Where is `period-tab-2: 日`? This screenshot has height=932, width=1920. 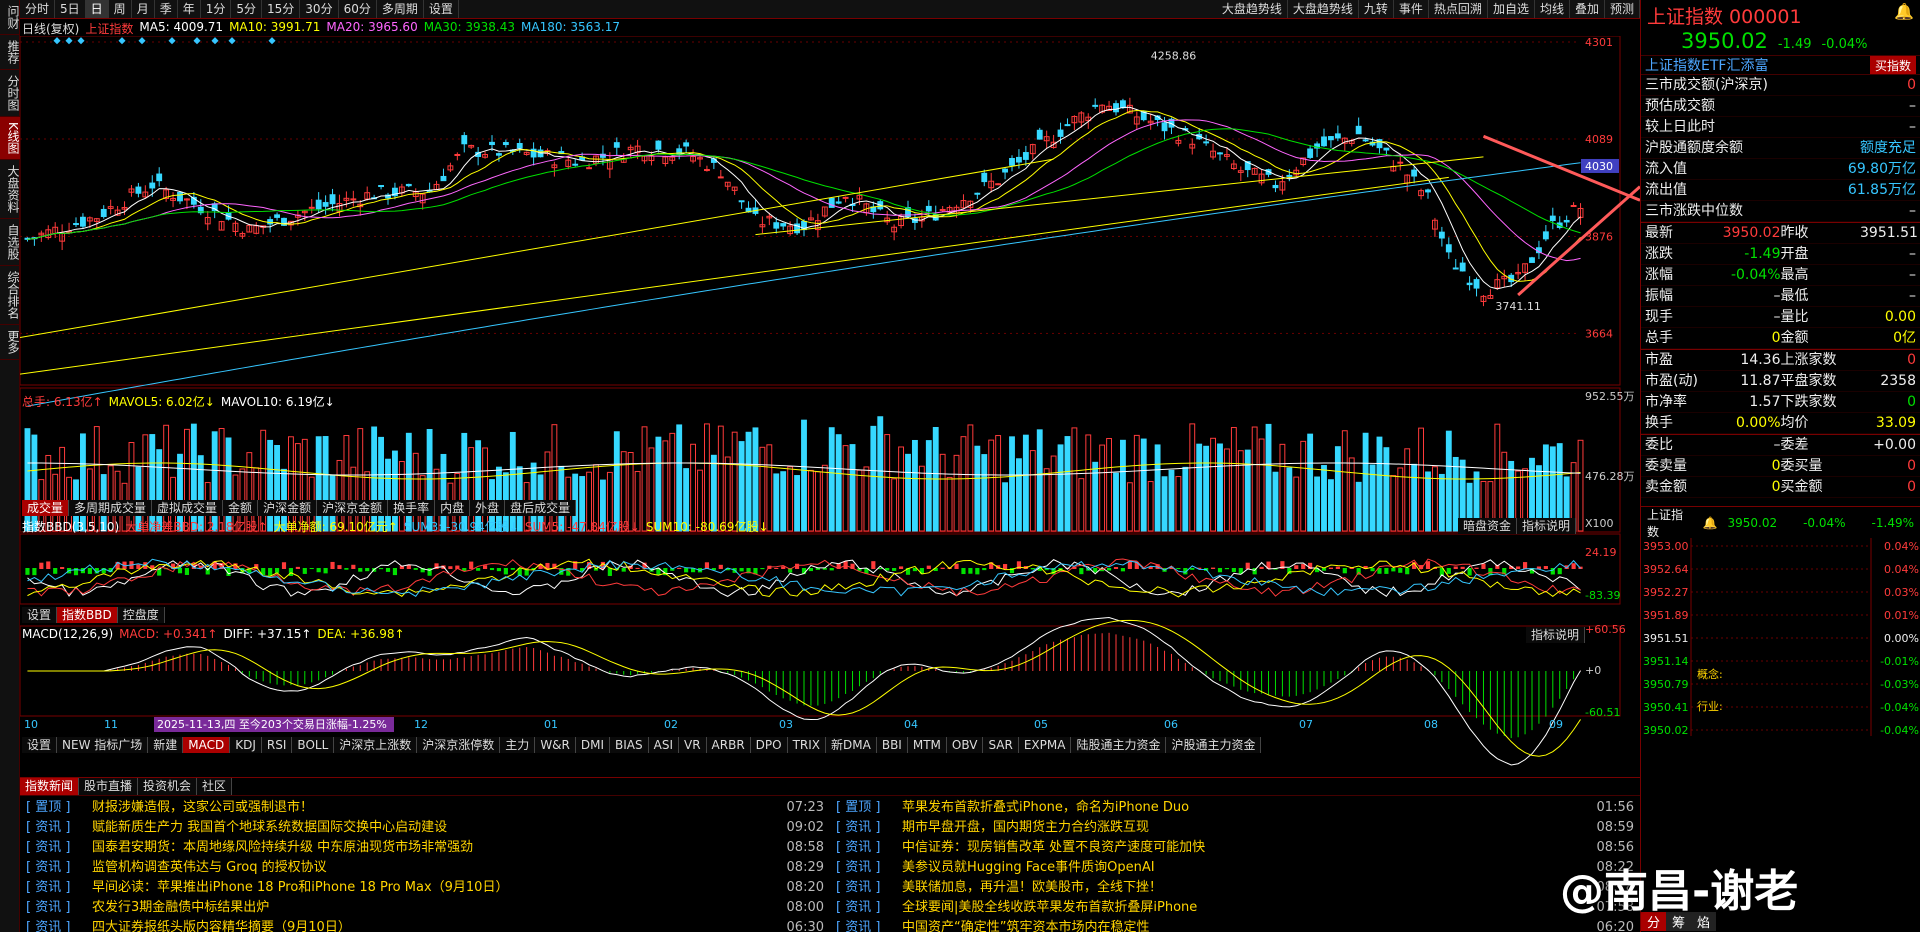
period-tab-2: 日 is located at coordinates (97, 9).